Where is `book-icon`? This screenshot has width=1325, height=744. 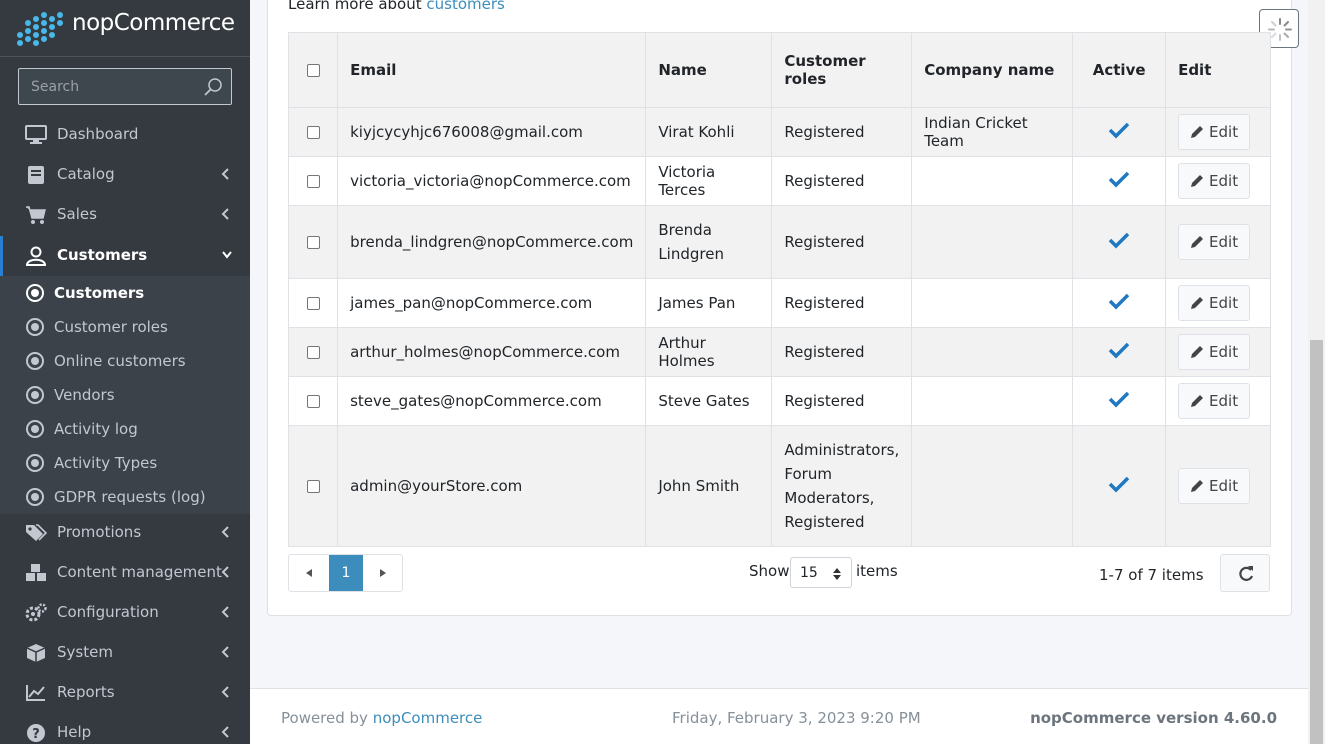
book-icon is located at coordinates (36, 175).